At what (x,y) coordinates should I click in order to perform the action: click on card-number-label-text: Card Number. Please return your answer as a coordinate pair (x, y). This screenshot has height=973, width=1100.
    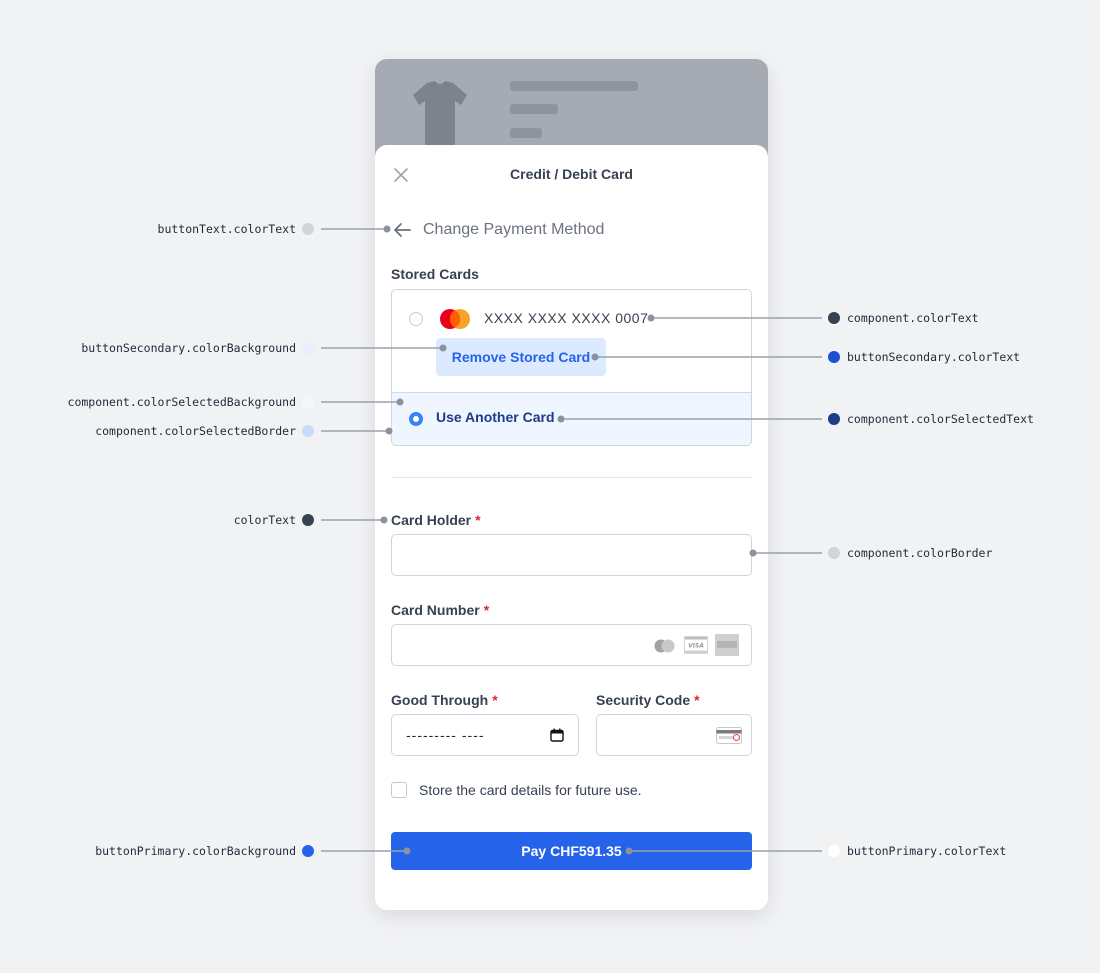
    Looking at the image, I should click on (435, 610).